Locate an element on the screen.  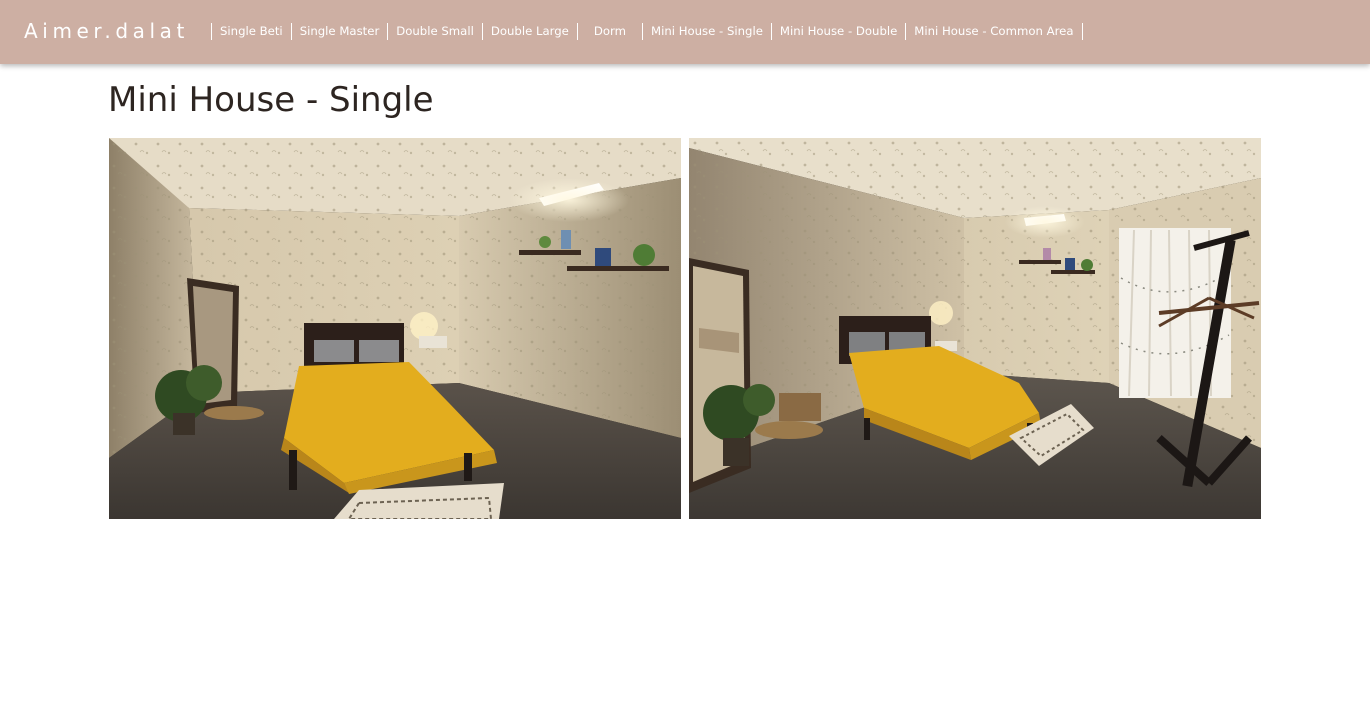
brand-logo: Aimer.dalat is located at coordinates (106, 31).